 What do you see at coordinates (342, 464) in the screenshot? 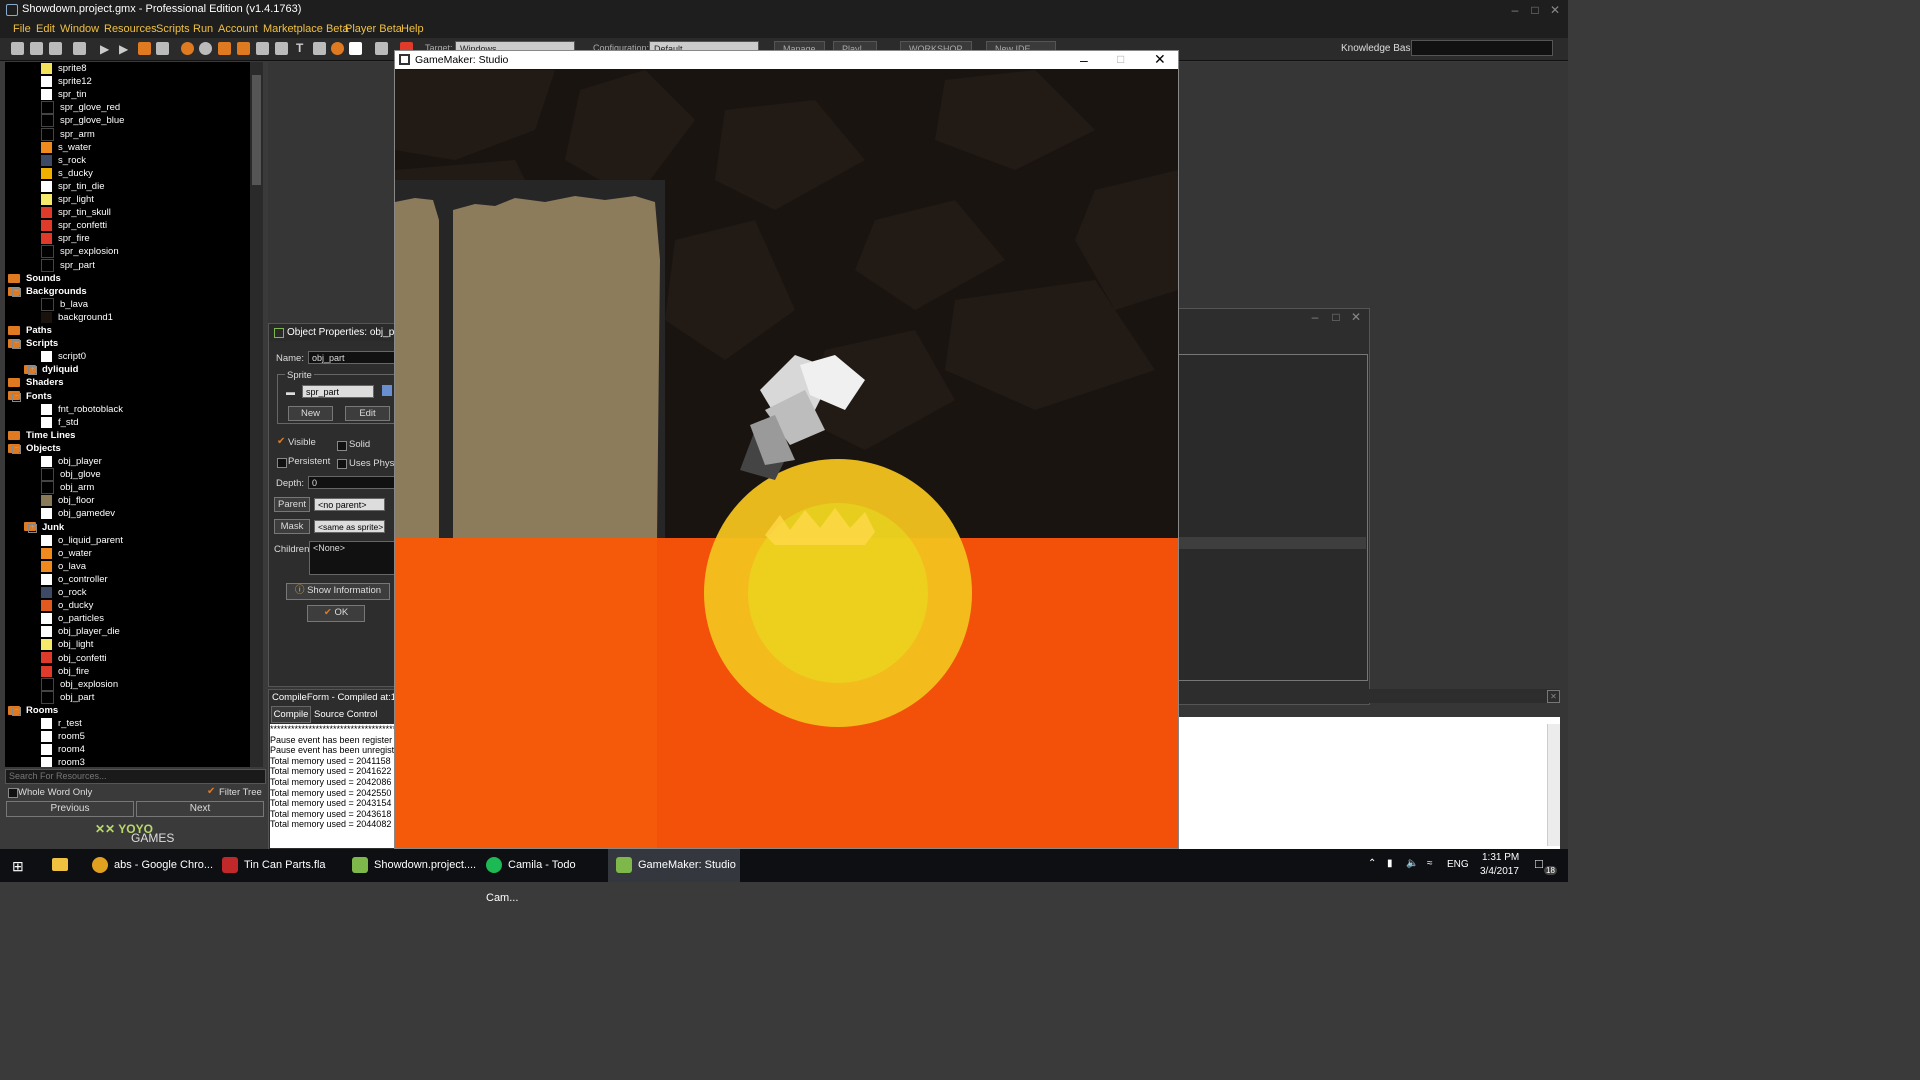
I see `uses-physics-checkbox` at bounding box center [342, 464].